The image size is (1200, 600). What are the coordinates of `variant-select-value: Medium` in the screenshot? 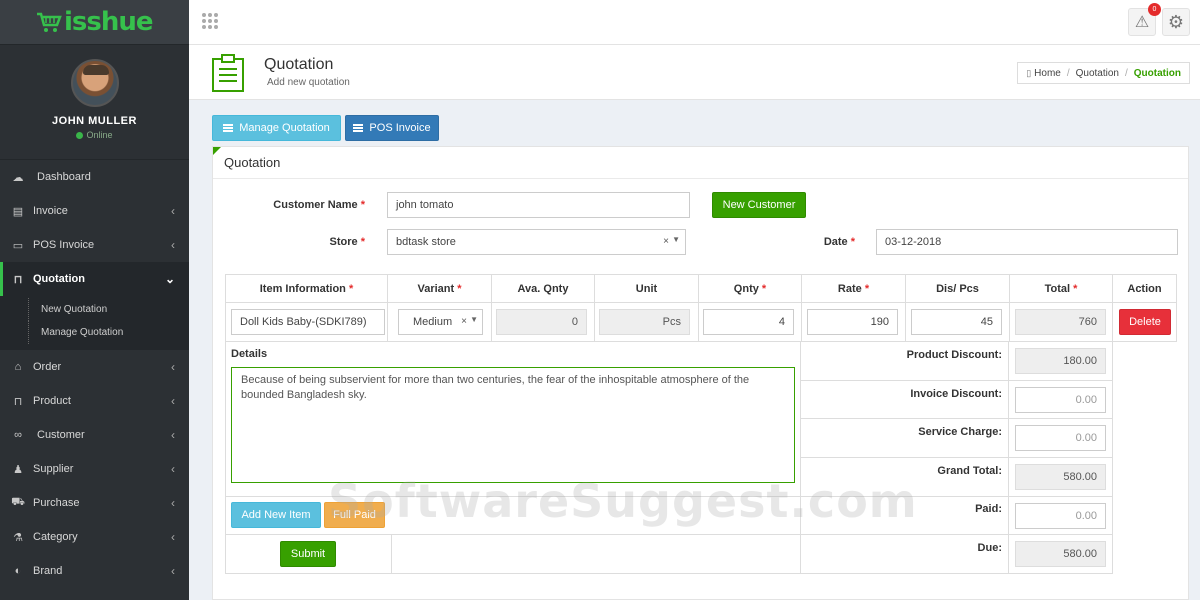 It's located at (433, 322).